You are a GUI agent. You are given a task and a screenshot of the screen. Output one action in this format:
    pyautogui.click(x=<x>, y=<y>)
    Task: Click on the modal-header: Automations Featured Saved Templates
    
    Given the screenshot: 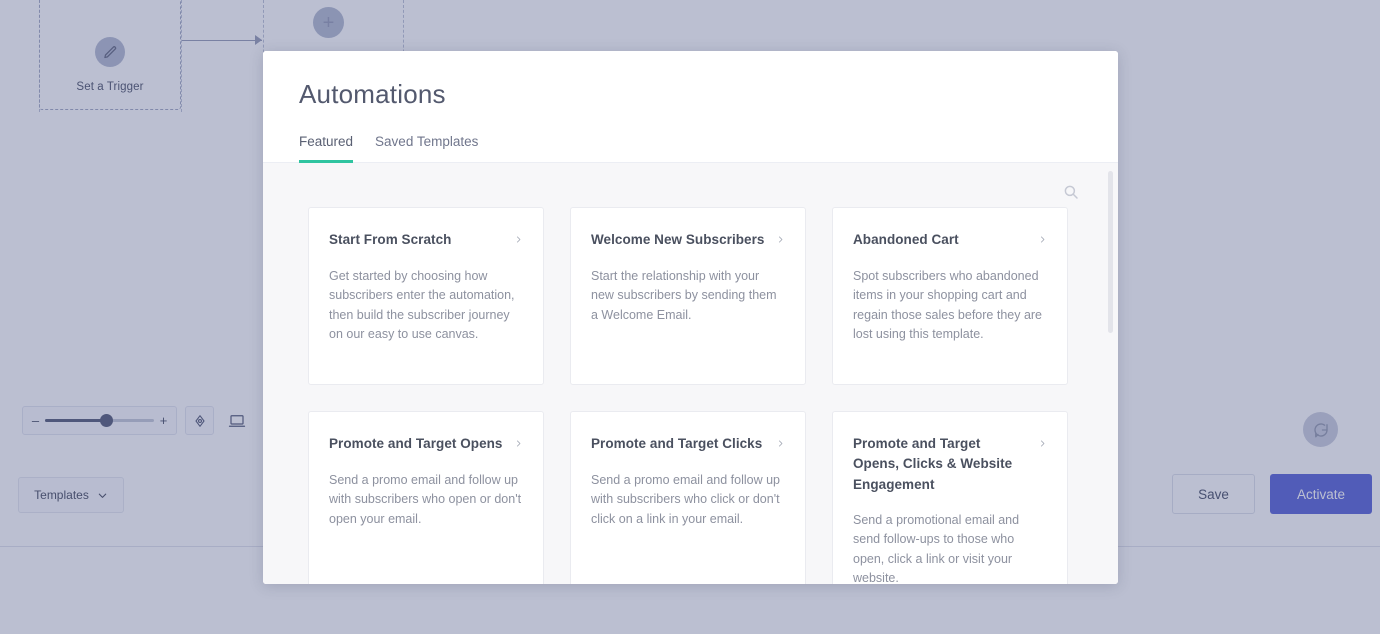 What is the action you would take?
    pyautogui.click(x=690, y=107)
    